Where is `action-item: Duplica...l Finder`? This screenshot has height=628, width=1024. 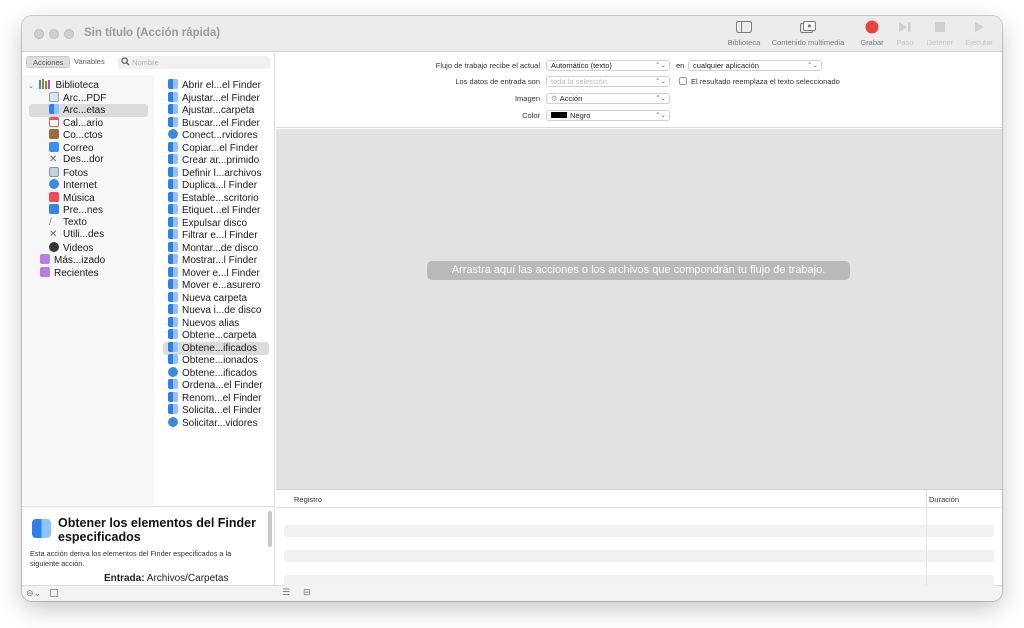
action-item: Duplica...l Finder is located at coordinates (212, 185).